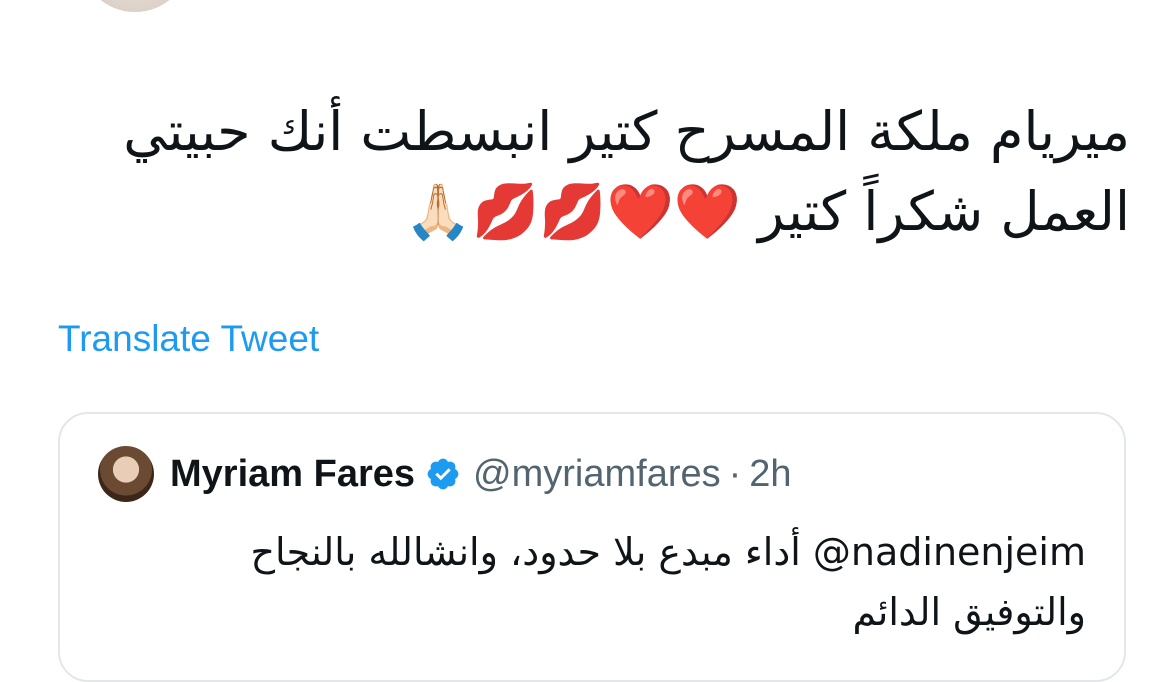 The height and width of the screenshot is (682, 1170). I want to click on quoted-tweet-timestamp: 2h, so click(770, 474).